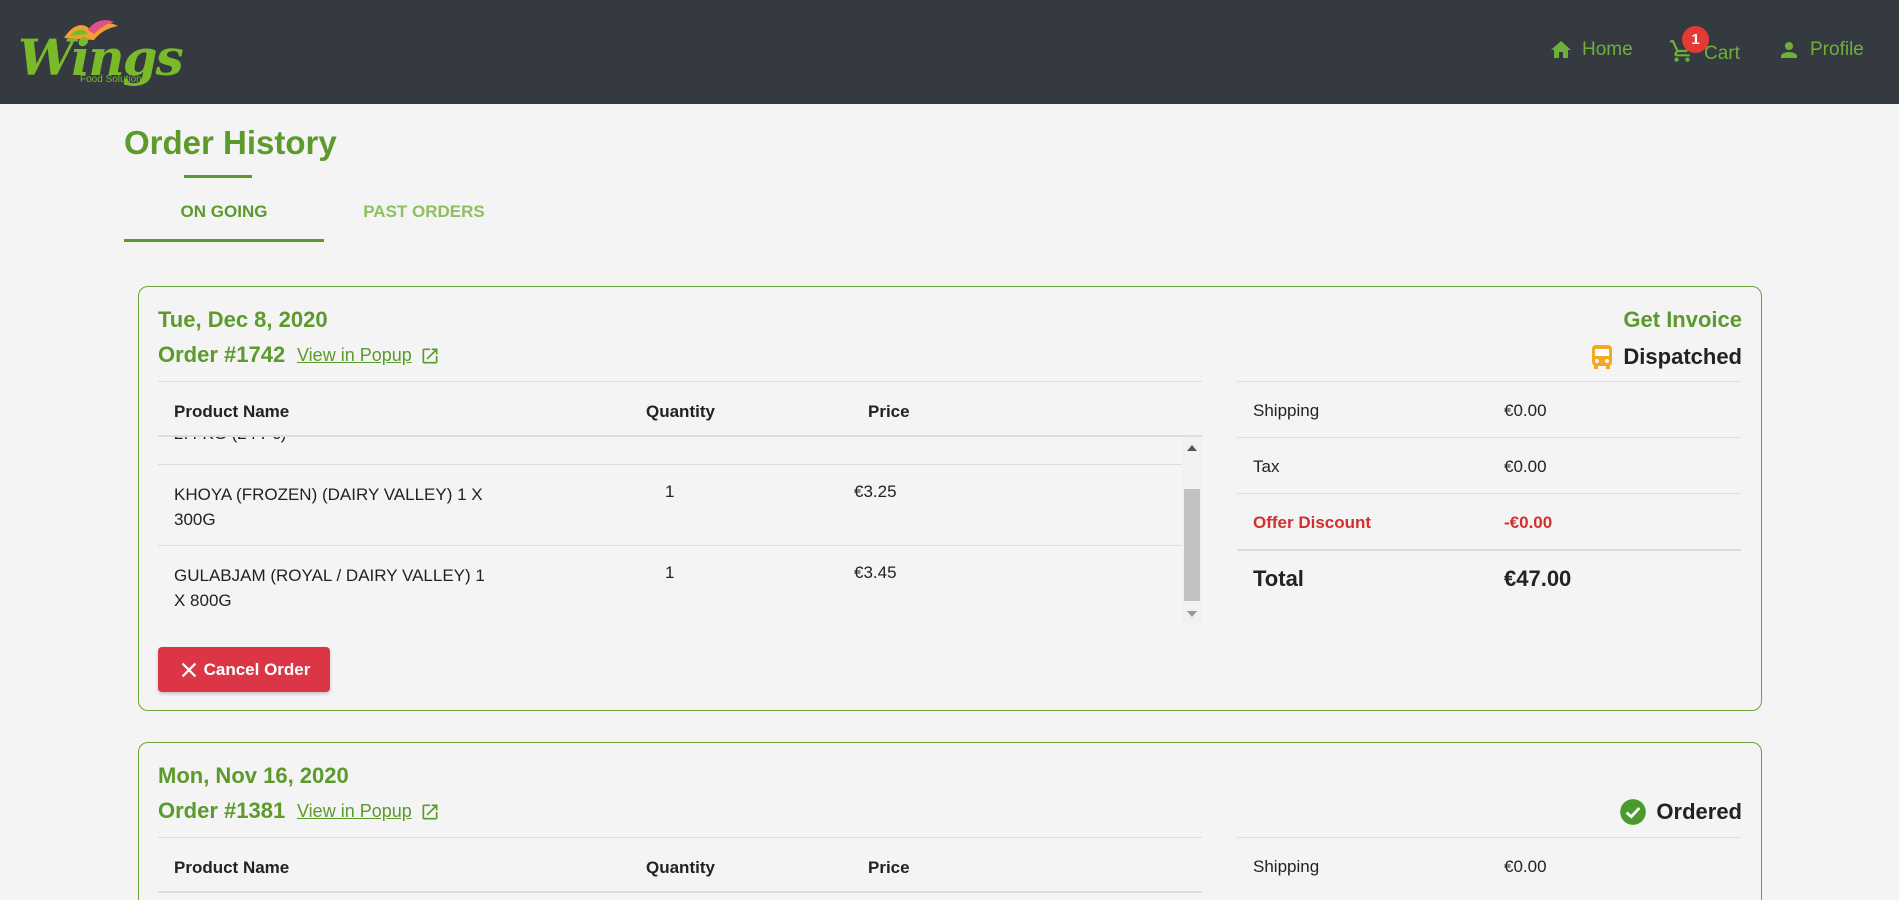 This screenshot has width=1899, height=900. Describe the element at coordinates (243, 319) in the screenshot. I see `order-date: Tue, Dec 8, 2020` at that location.